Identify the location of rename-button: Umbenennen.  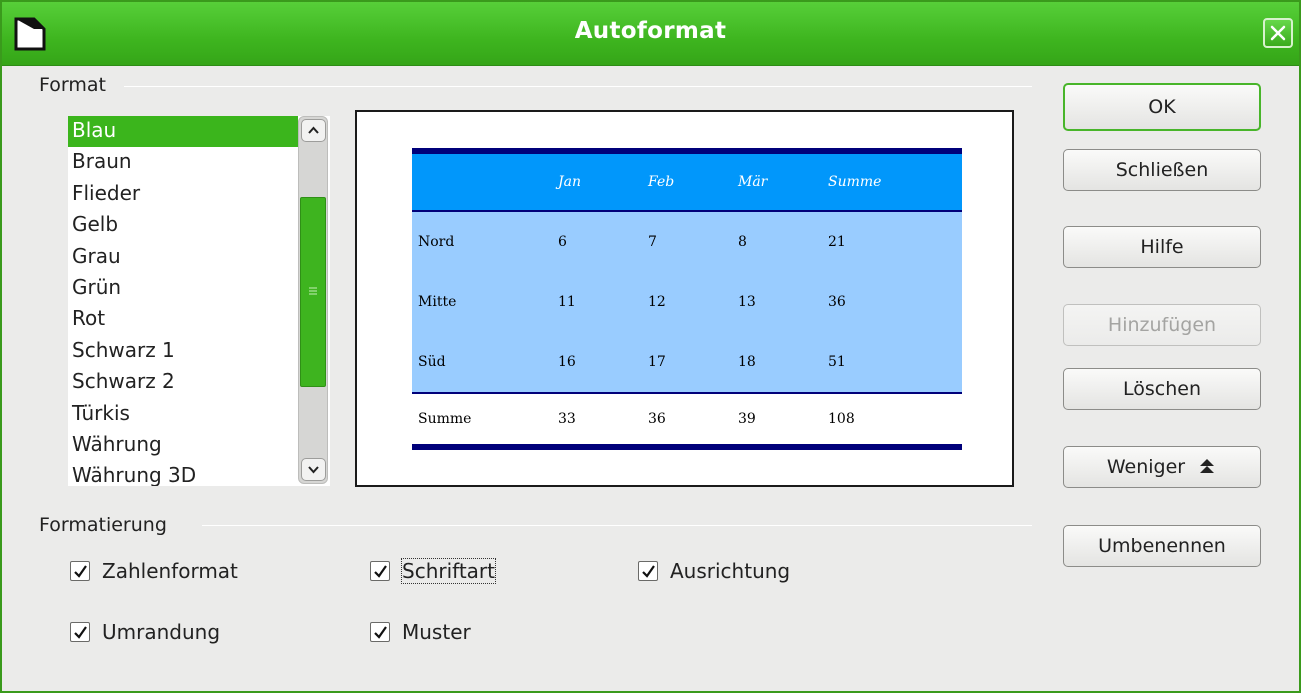
(1162, 546).